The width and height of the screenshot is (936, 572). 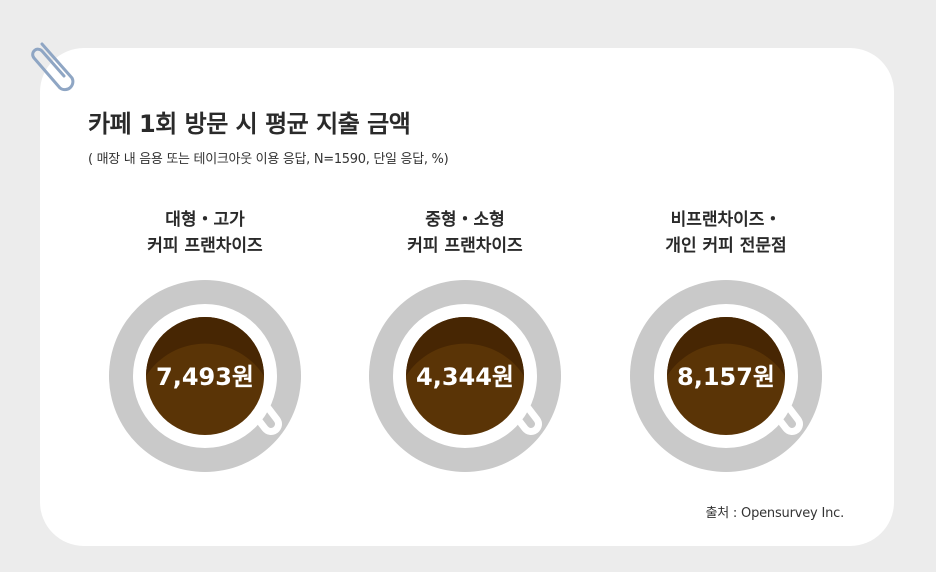 What do you see at coordinates (726, 220) in the screenshot?
I see `category-label: 비프랜차이즈・` at bounding box center [726, 220].